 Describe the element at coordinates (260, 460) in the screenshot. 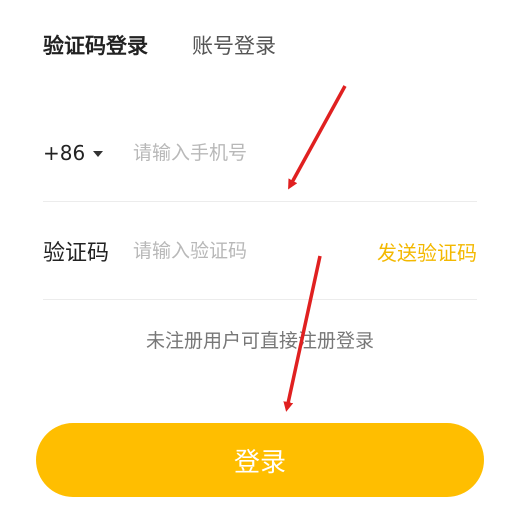

I see `login-button: 登录` at that location.